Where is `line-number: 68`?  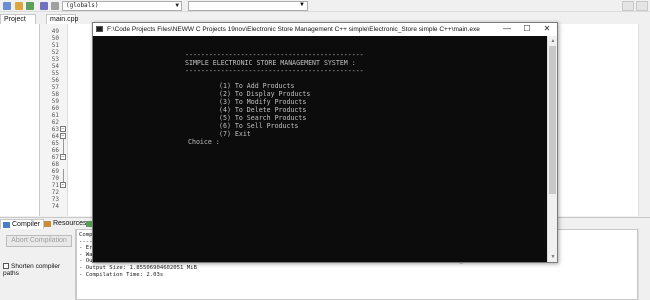
line-number: 68 is located at coordinates (55, 164).